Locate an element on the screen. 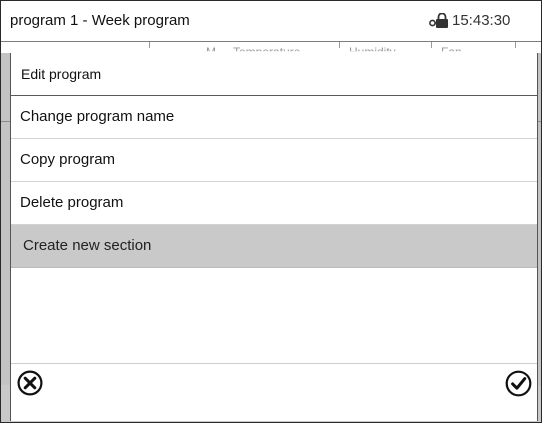 This screenshot has width=542, height=423. menu-item-delete-program: Delete program is located at coordinates (274, 203).